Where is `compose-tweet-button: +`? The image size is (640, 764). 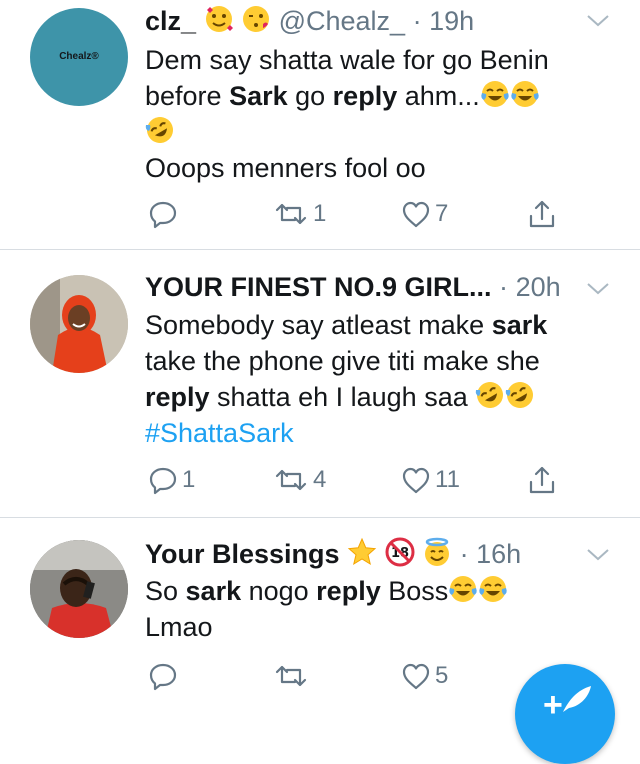 compose-tweet-button: + is located at coordinates (565, 714).